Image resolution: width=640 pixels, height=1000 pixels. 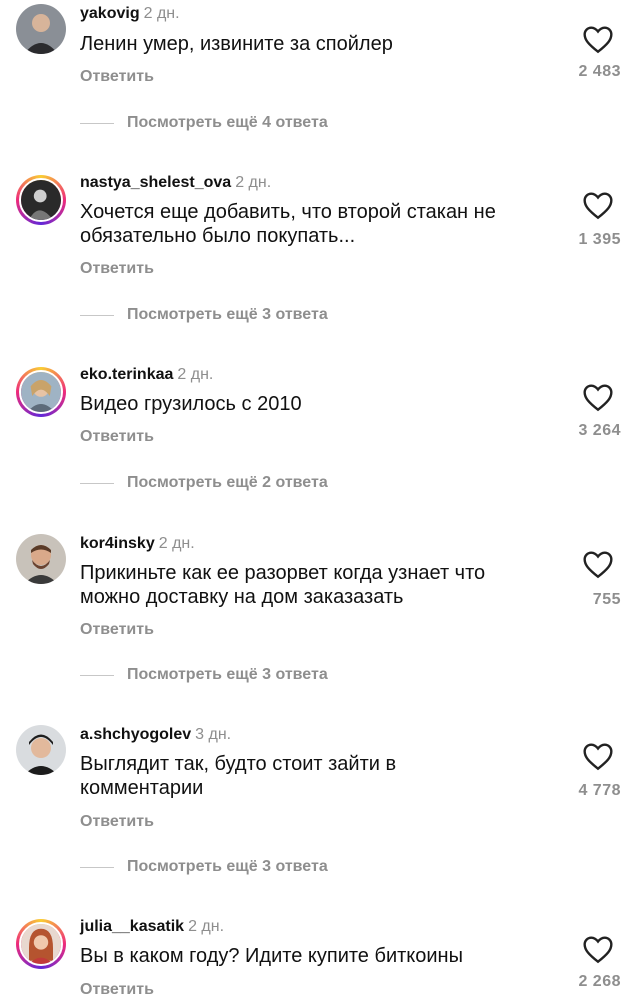 What do you see at coordinates (227, 122) in the screenshot?
I see `view-more-replies-label: Посмотреть ещё 4 ответа` at bounding box center [227, 122].